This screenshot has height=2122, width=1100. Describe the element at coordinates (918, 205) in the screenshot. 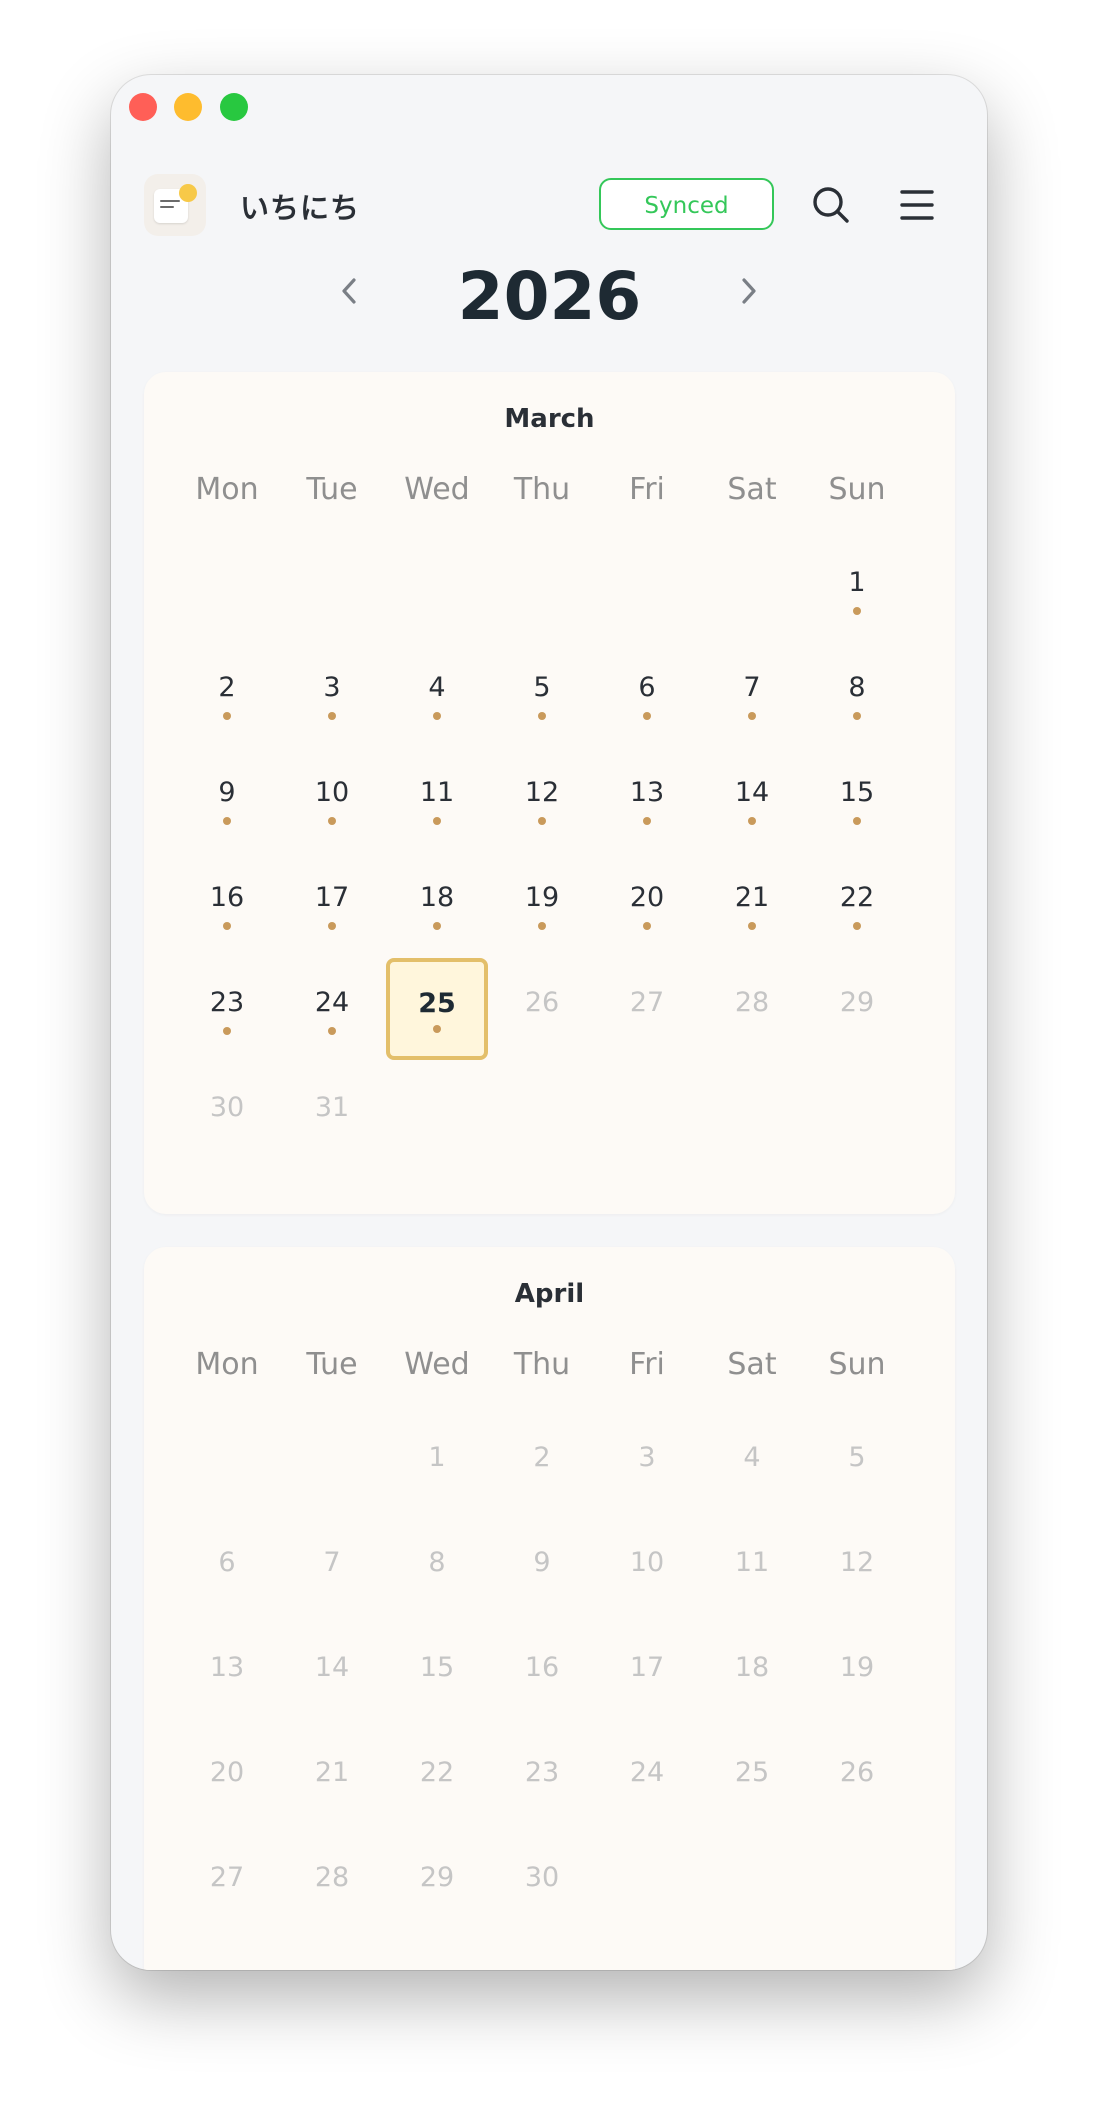

I see `menu-button` at that location.